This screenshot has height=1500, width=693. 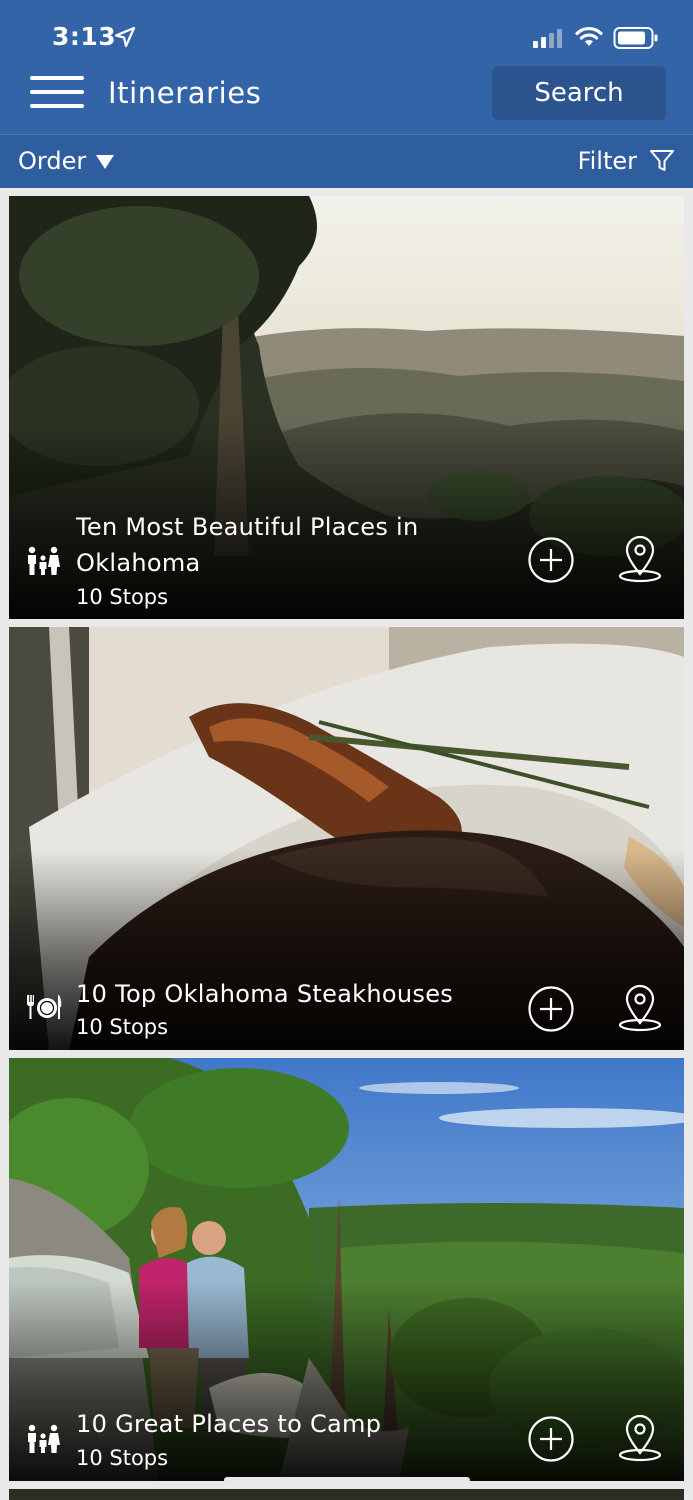 What do you see at coordinates (347, 1480) in the screenshot?
I see `home-indicator` at bounding box center [347, 1480].